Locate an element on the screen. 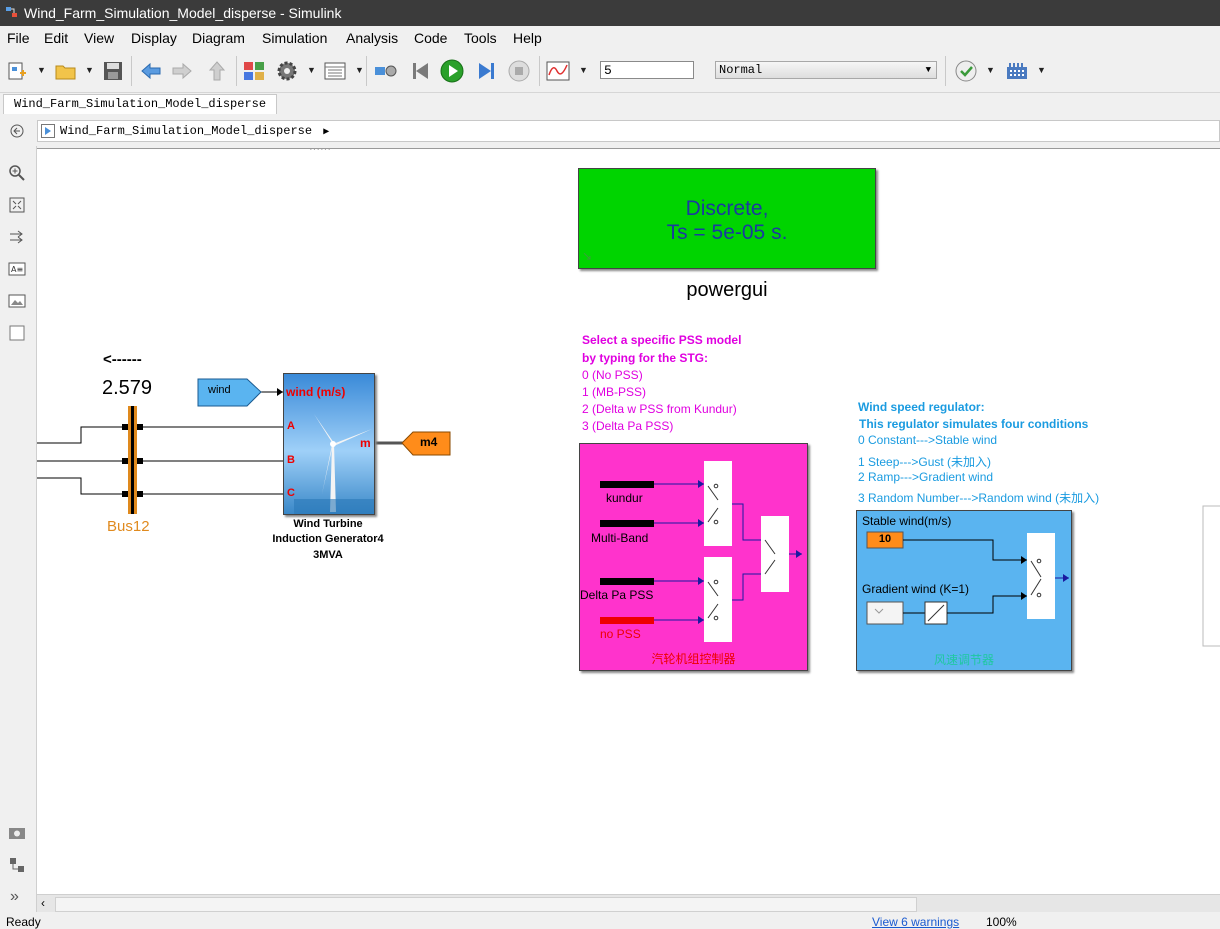  menu-analysis: Analysis is located at coordinates (372, 38).